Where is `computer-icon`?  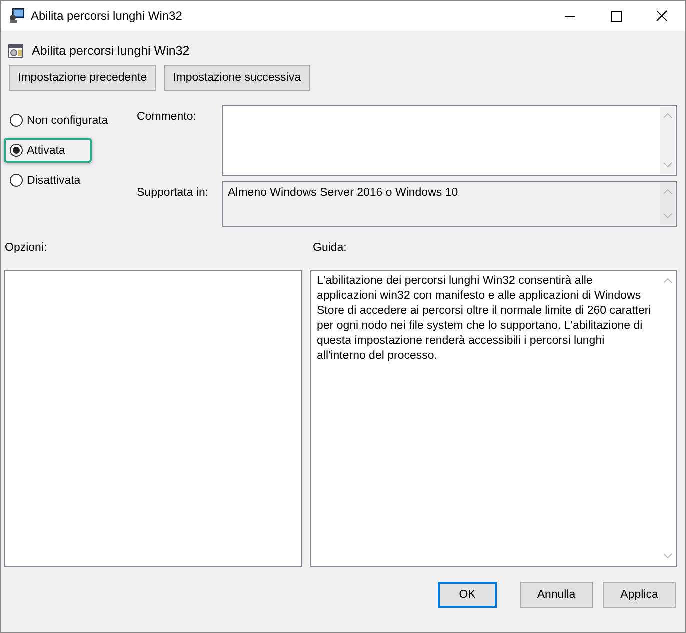
computer-icon is located at coordinates (17, 16).